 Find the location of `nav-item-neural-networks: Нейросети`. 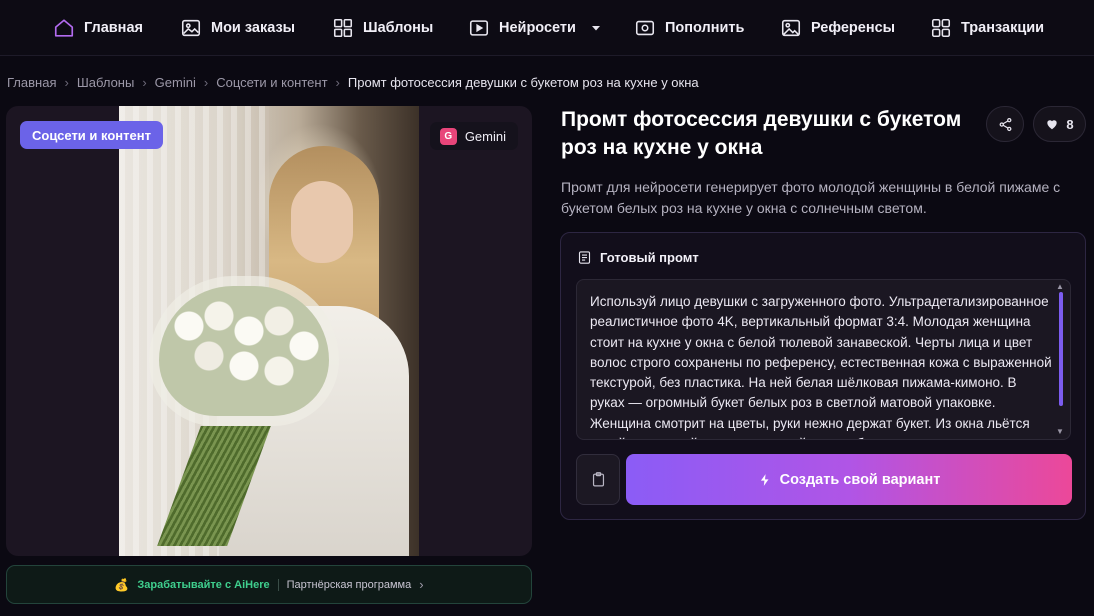

nav-item-neural-networks: Нейросети is located at coordinates (534, 28).